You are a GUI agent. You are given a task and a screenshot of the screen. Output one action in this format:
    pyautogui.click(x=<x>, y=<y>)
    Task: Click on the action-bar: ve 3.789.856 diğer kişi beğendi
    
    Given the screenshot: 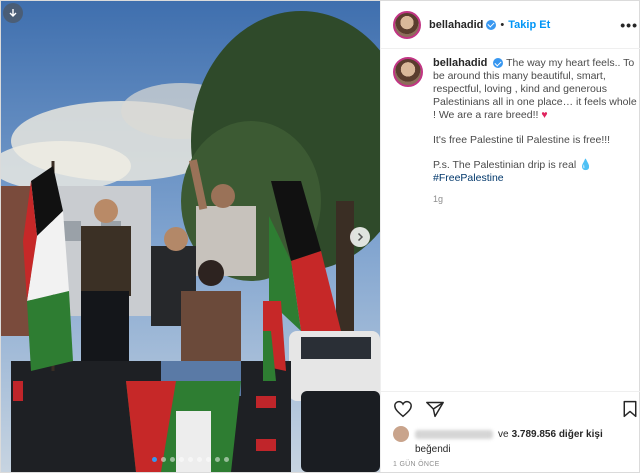 What is the action you would take?
    pyautogui.click(x=510, y=423)
    